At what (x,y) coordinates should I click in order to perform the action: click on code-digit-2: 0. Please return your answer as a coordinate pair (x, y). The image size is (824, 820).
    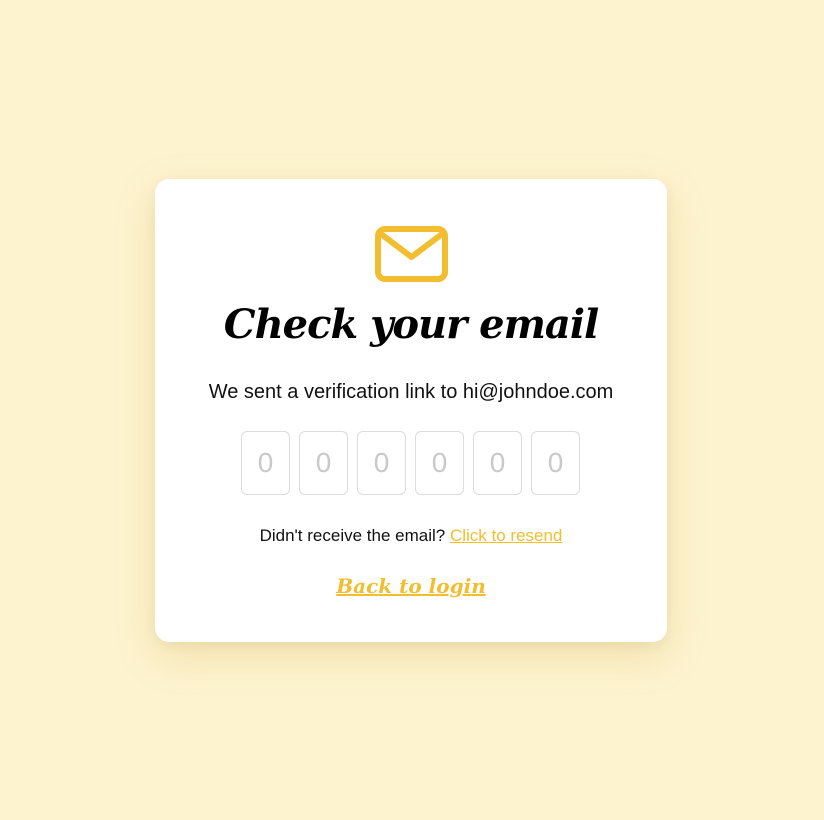
    Looking at the image, I should click on (323, 463).